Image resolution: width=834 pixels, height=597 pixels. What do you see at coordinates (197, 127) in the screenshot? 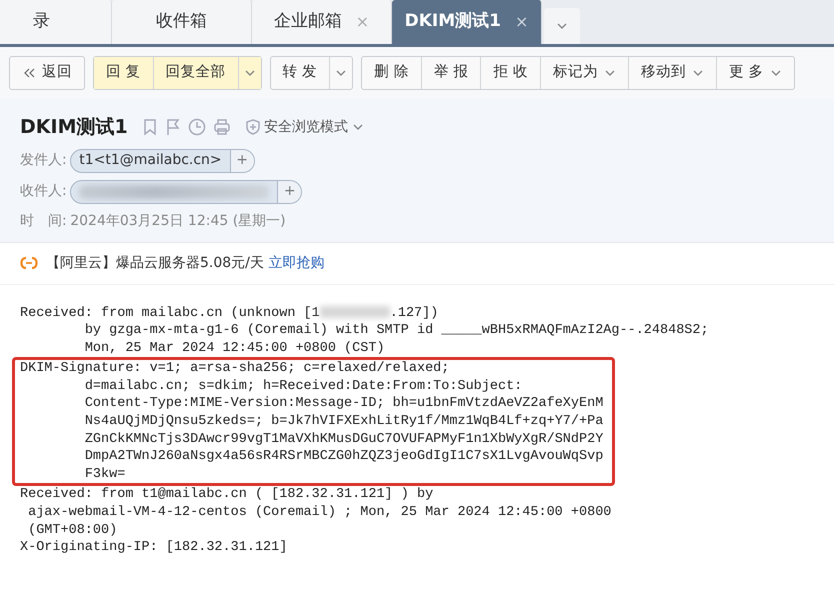
I see `clock-icon` at bounding box center [197, 127].